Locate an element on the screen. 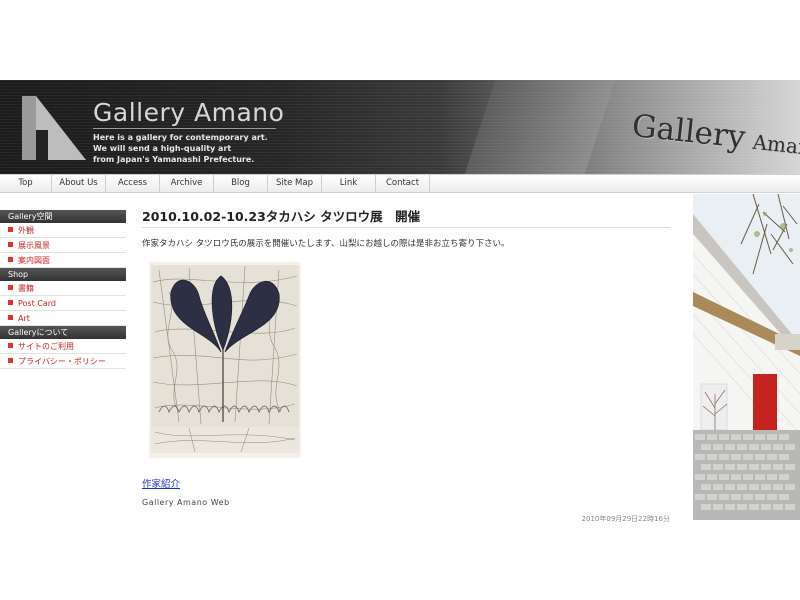  author-profile-link: 作家紹介 is located at coordinates (161, 483).